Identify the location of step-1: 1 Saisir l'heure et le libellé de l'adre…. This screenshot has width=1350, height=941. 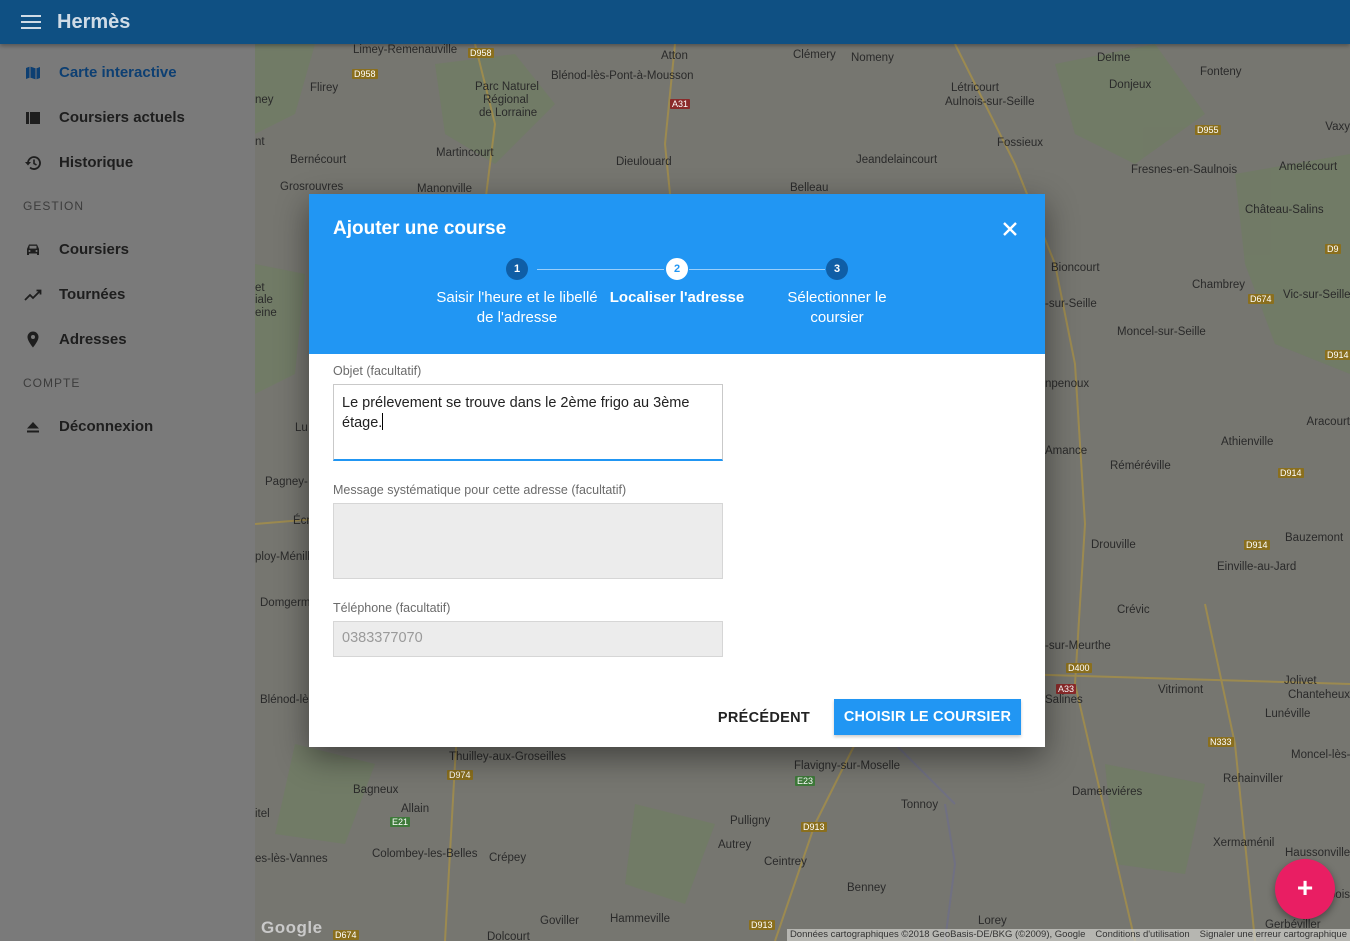
(517, 293).